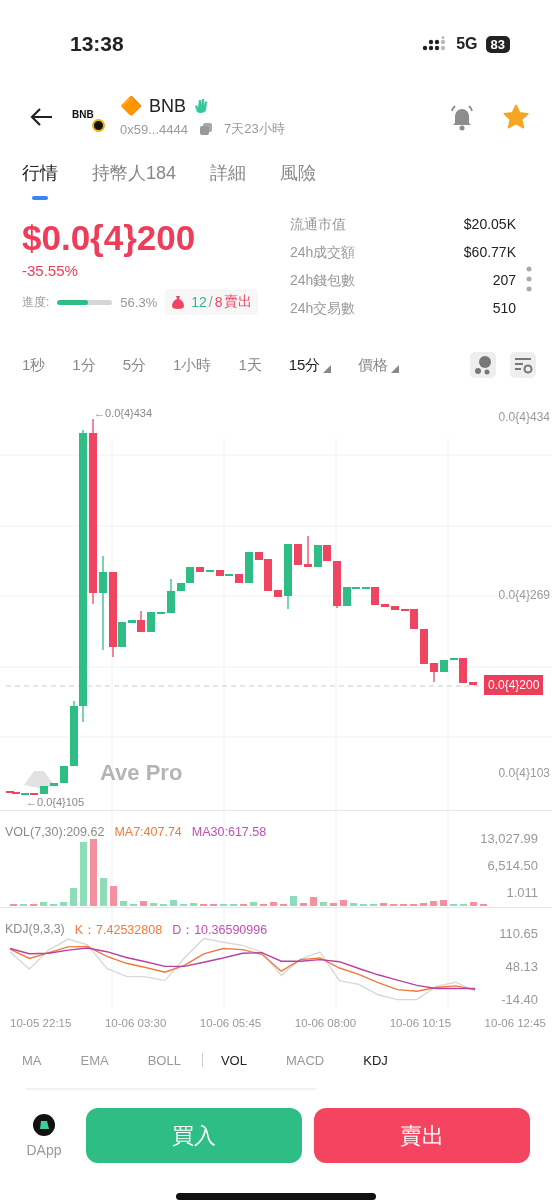 This screenshot has width=552, height=1200. Describe the element at coordinates (497, 44) in the screenshot. I see `battery-indicator: 83` at that location.